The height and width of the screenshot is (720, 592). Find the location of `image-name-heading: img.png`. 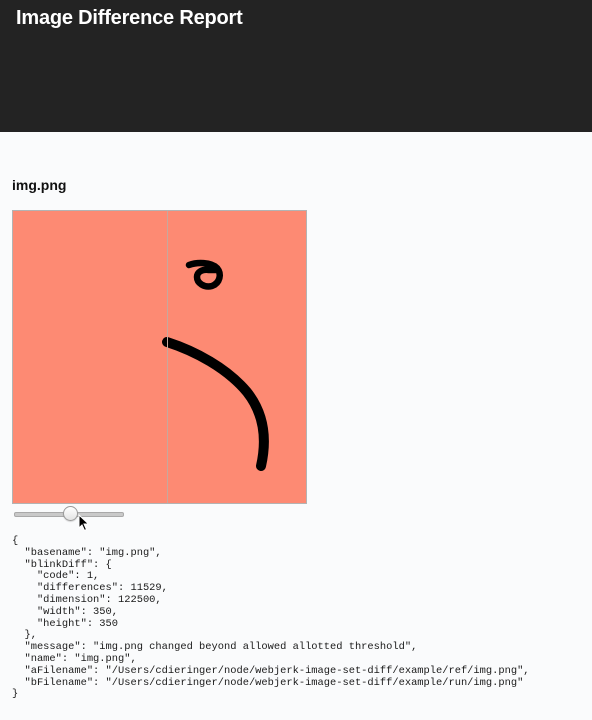

image-name-heading: img.png is located at coordinates (39, 185).